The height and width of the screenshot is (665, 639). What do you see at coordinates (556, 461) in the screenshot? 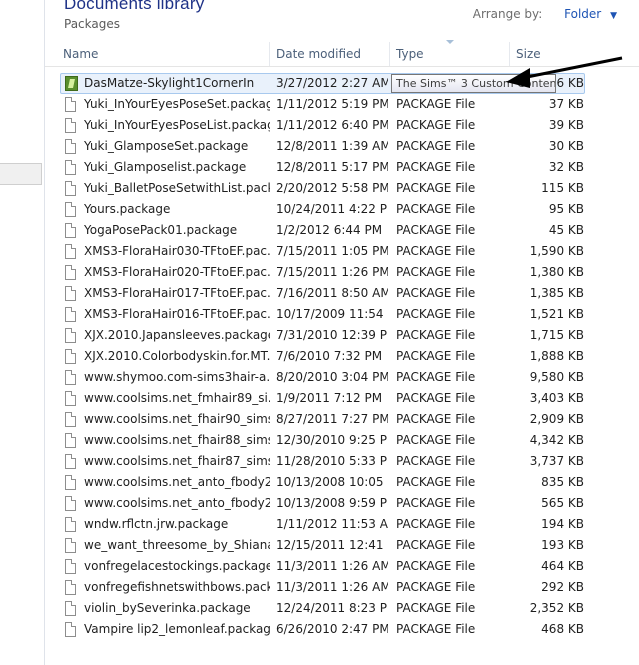
I see `file-size: 3,737 KB` at bounding box center [556, 461].